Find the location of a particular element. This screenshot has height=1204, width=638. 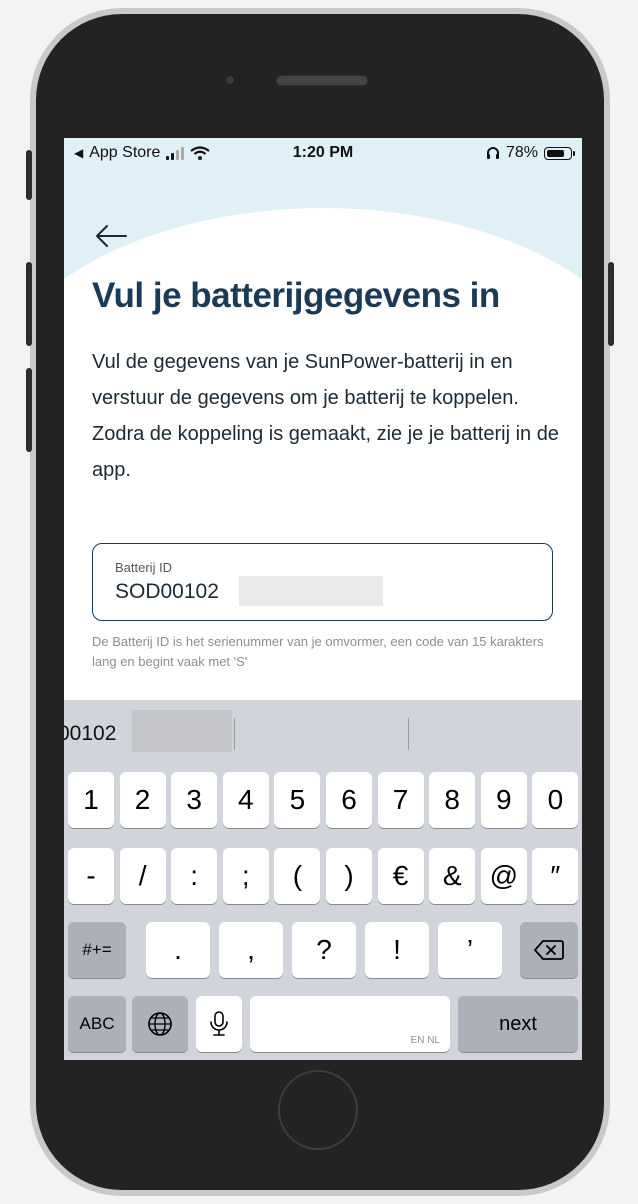

battery-icon is located at coordinates (559, 153).